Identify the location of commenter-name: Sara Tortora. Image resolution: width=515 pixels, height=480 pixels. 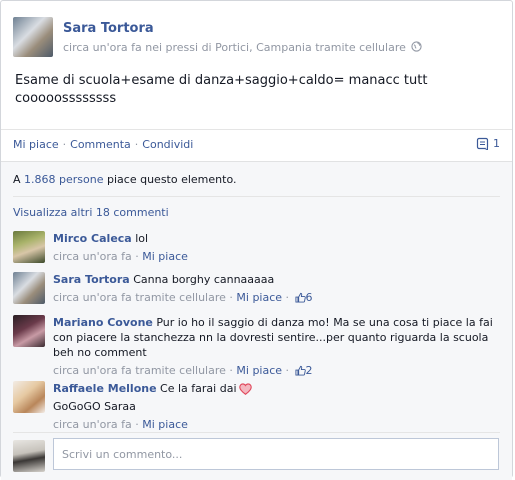
(91, 279).